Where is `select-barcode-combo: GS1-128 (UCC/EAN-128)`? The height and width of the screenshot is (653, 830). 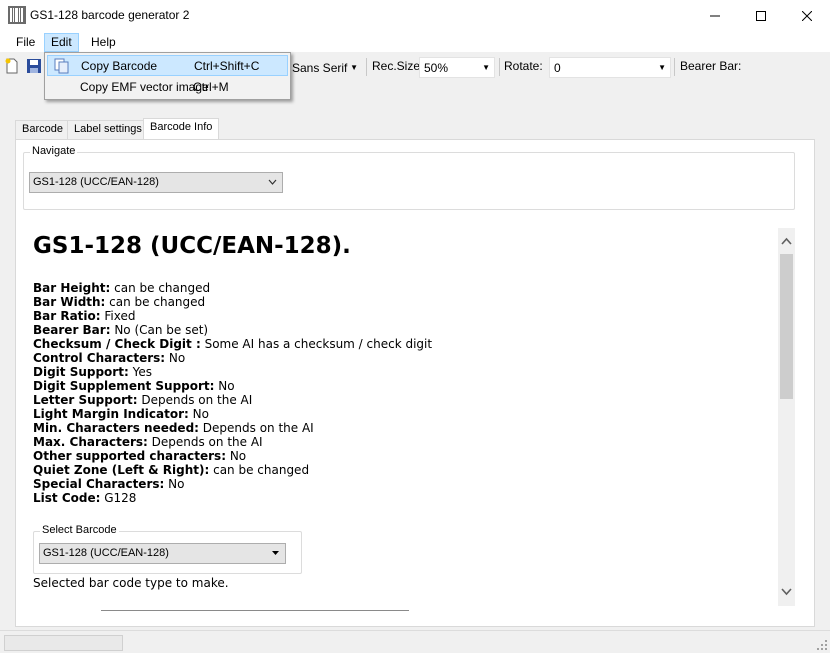 select-barcode-combo: GS1-128 (UCC/EAN-128) is located at coordinates (162, 553).